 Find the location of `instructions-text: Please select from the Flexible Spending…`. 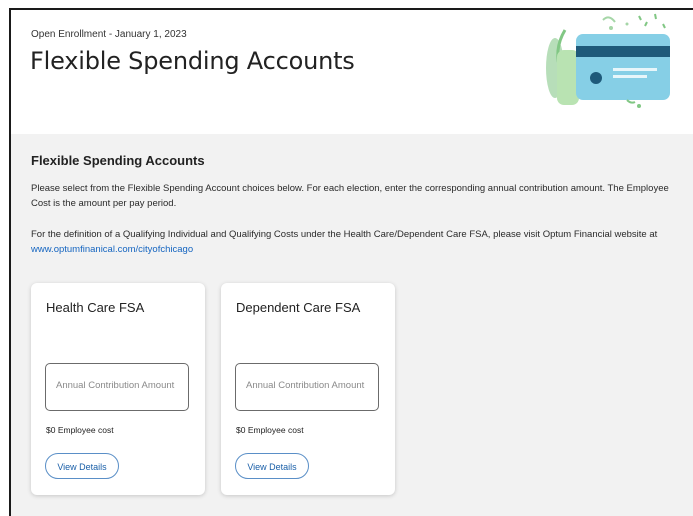

instructions-text: Please select from the Flexible Spending… is located at coordinates (350, 196).